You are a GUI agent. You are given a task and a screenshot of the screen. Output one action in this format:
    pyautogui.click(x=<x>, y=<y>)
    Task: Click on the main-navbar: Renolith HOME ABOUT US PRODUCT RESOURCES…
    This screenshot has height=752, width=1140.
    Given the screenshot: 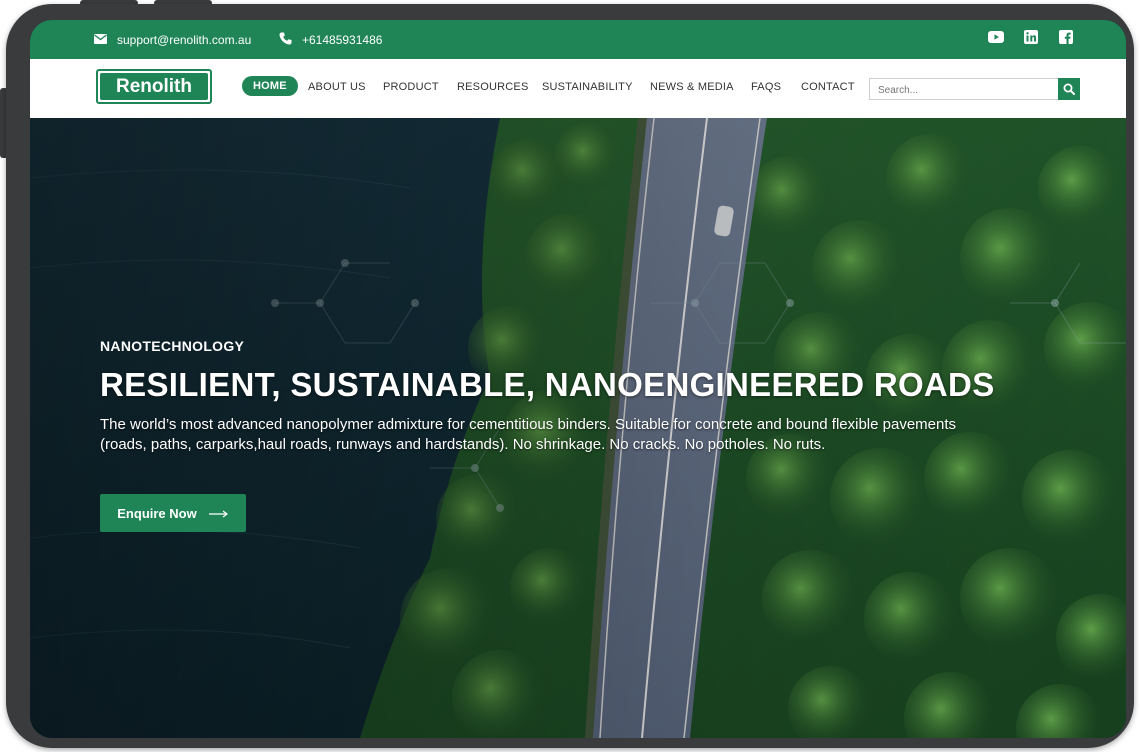 What is the action you would take?
    pyautogui.click(x=578, y=88)
    